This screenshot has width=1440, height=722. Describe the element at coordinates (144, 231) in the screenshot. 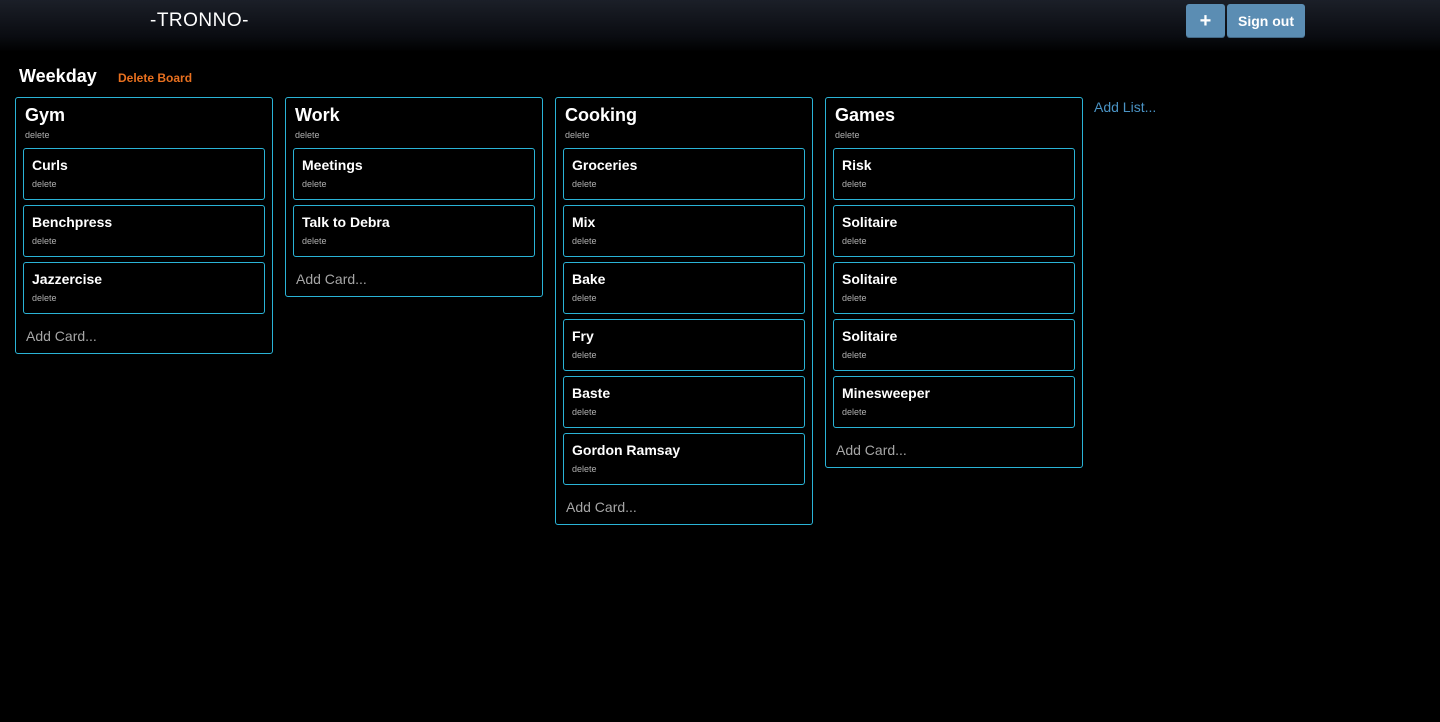

I see `card: Benchpress delete` at that location.